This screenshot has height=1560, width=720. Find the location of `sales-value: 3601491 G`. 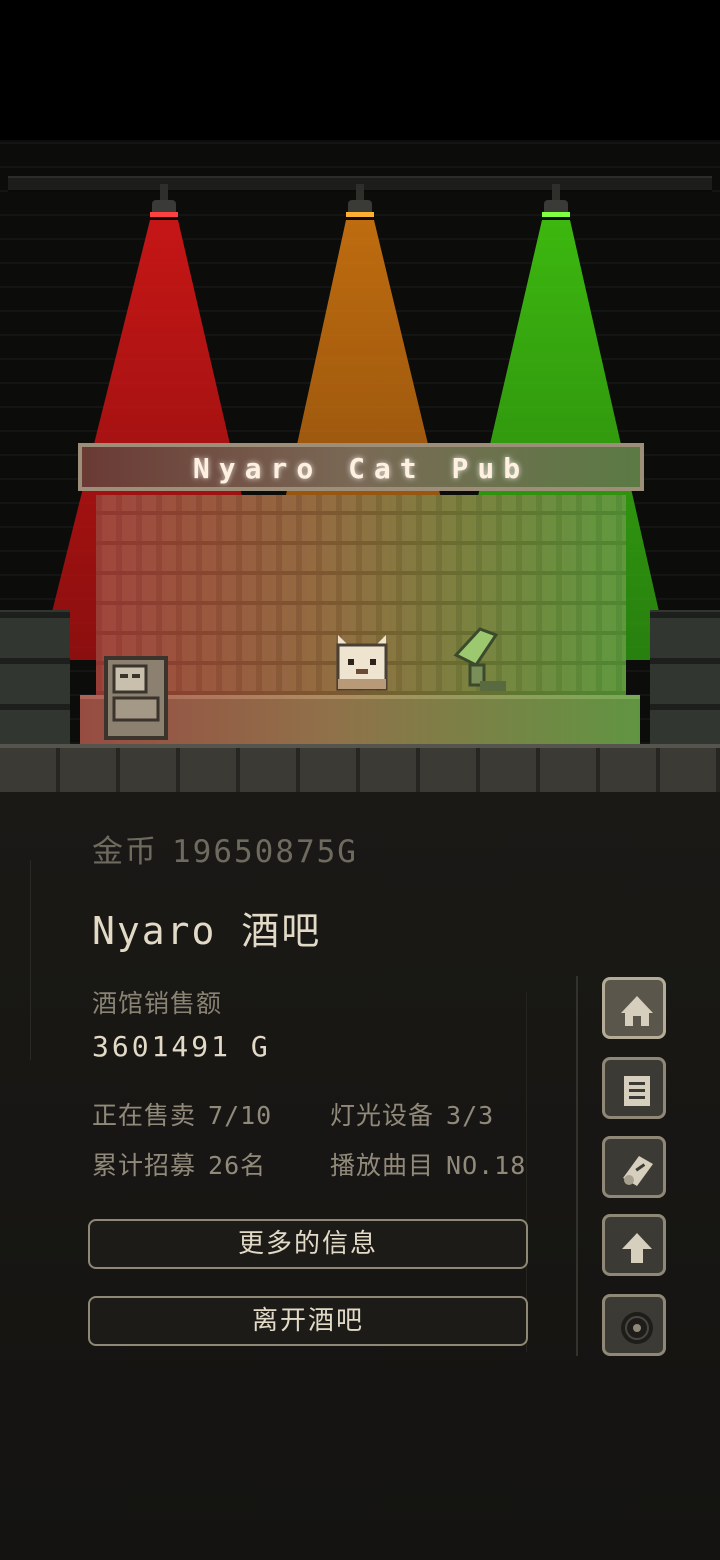

sales-value: 3601491 G is located at coordinates (181, 1046).